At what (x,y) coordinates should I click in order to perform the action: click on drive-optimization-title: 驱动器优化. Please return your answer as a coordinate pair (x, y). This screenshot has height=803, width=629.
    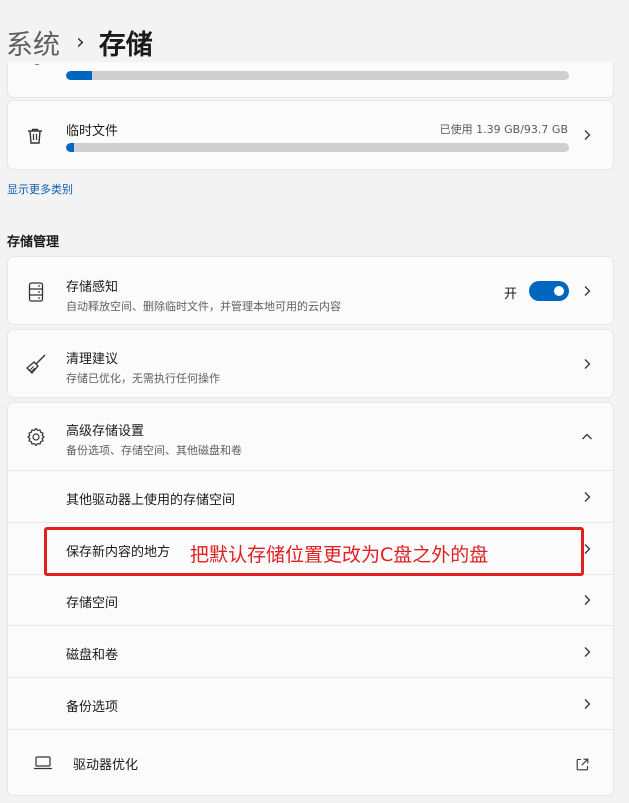
    Looking at the image, I should click on (106, 765).